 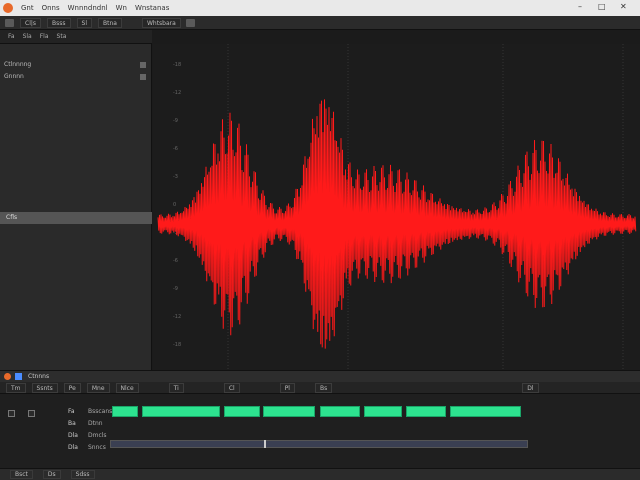 What do you see at coordinates (73, 447) in the screenshot?
I see `track-4-num: Dla` at bounding box center [73, 447].